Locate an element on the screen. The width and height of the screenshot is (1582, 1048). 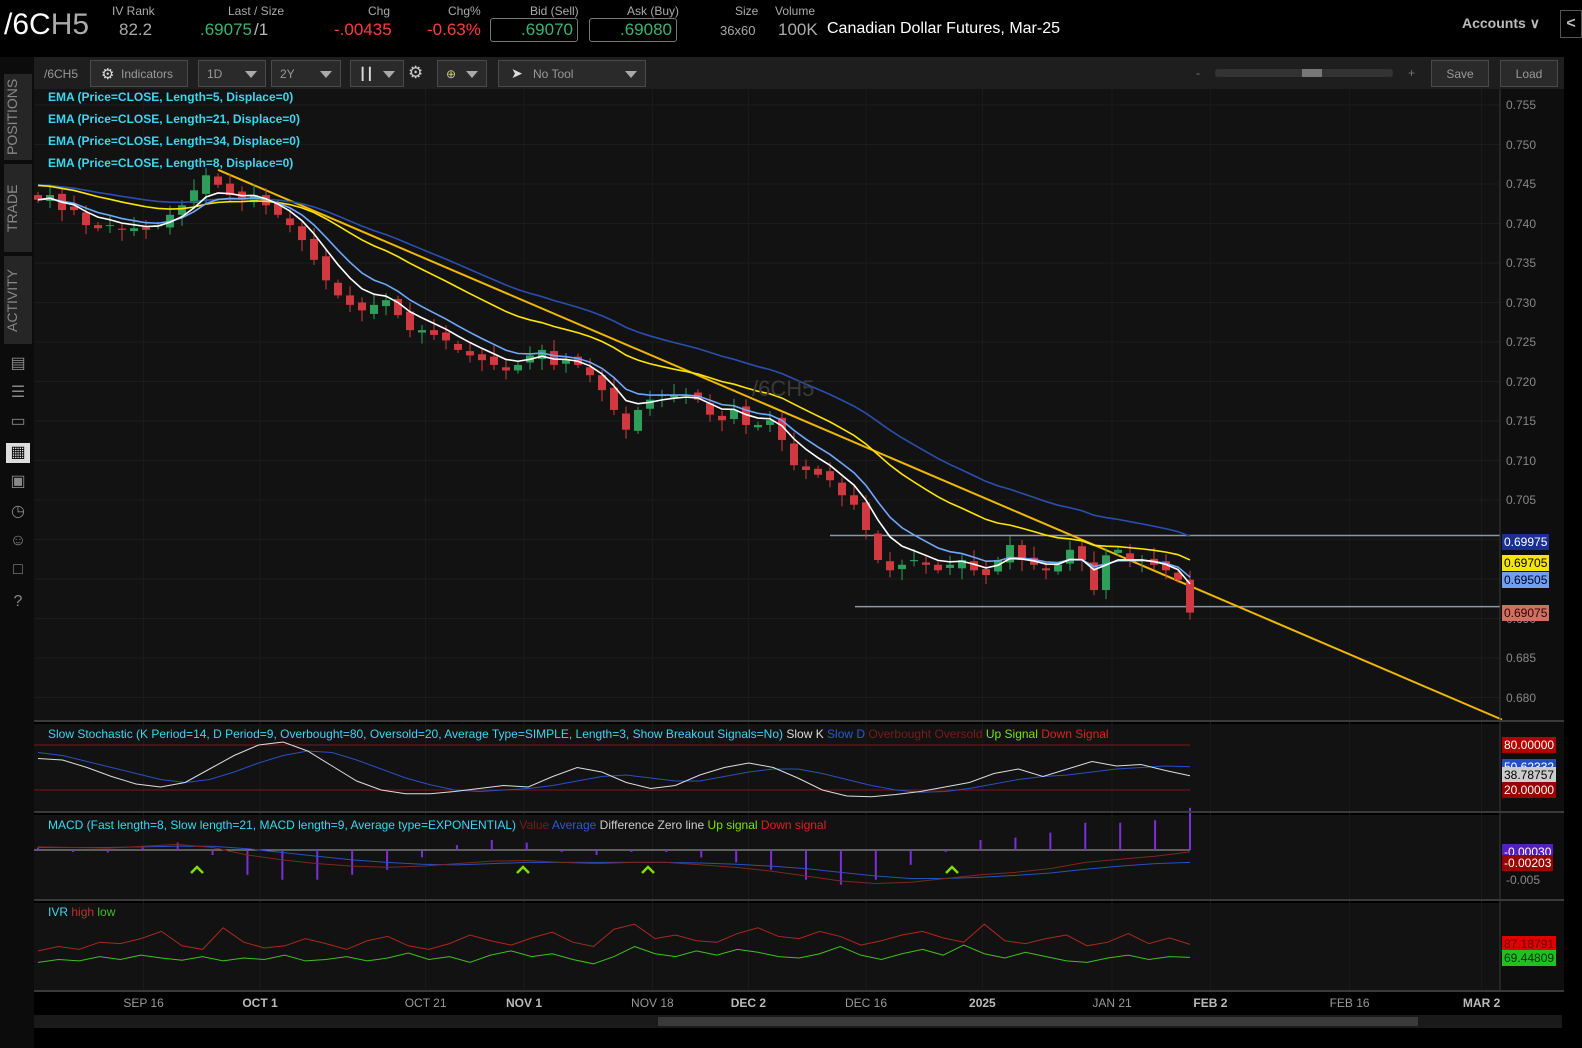
price-axis-label: 0.725 is located at coordinates (1521, 342).